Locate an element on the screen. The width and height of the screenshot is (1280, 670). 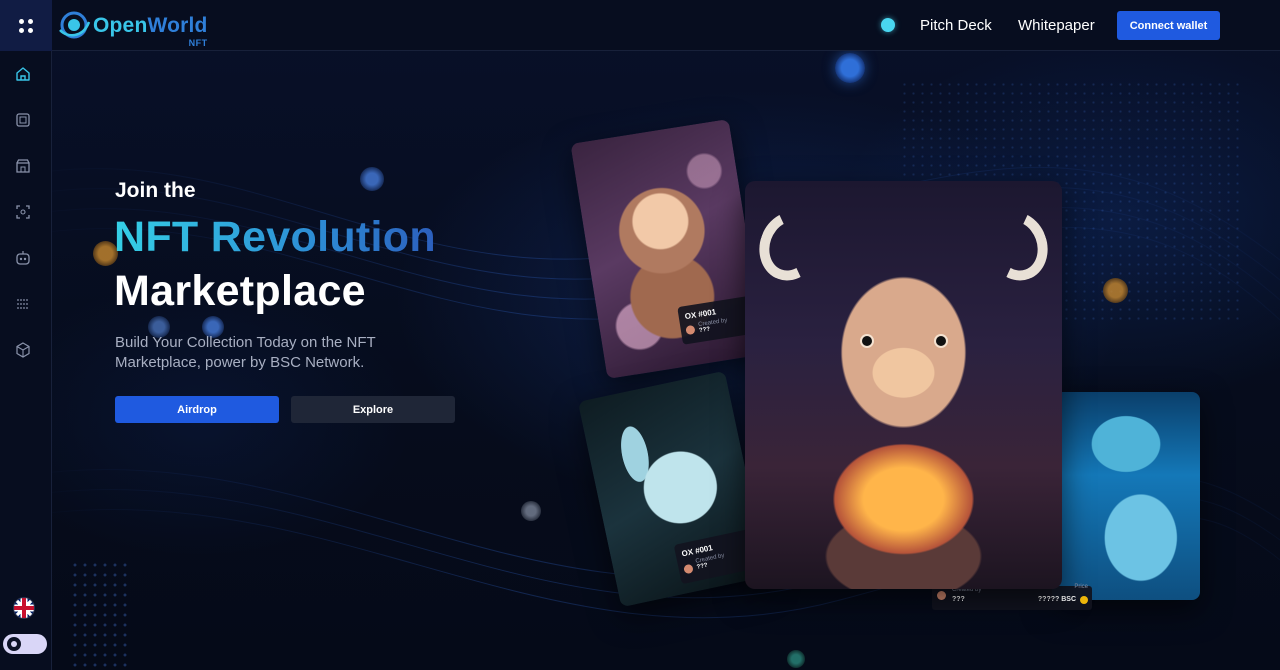
uk-flag-icon is located at coordinates (24, 608).